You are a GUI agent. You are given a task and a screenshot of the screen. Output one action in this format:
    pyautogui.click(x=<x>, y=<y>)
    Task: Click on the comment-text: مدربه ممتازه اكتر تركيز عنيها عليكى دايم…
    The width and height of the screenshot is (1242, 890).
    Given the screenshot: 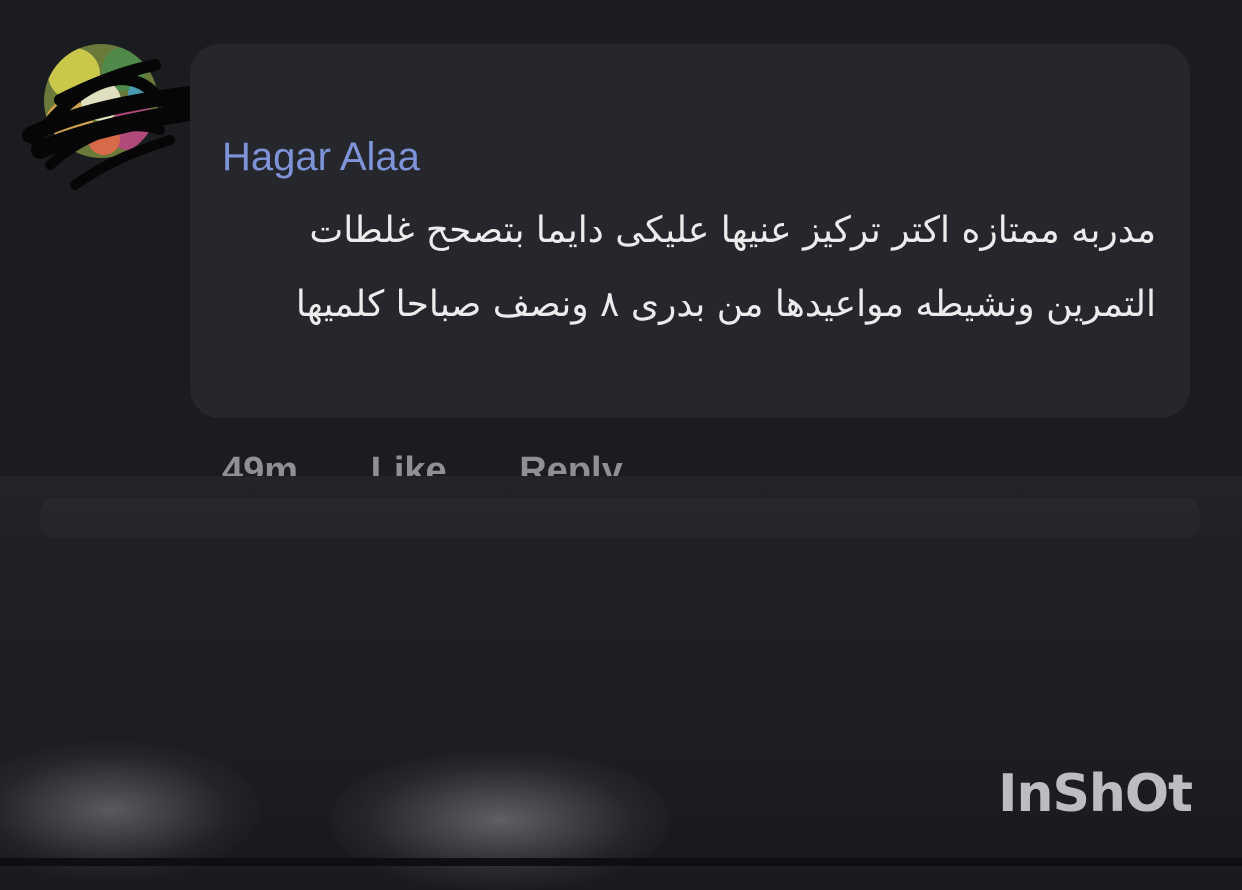 What is the action you would take?
    pyautogui.click(x=725, y=267)
    